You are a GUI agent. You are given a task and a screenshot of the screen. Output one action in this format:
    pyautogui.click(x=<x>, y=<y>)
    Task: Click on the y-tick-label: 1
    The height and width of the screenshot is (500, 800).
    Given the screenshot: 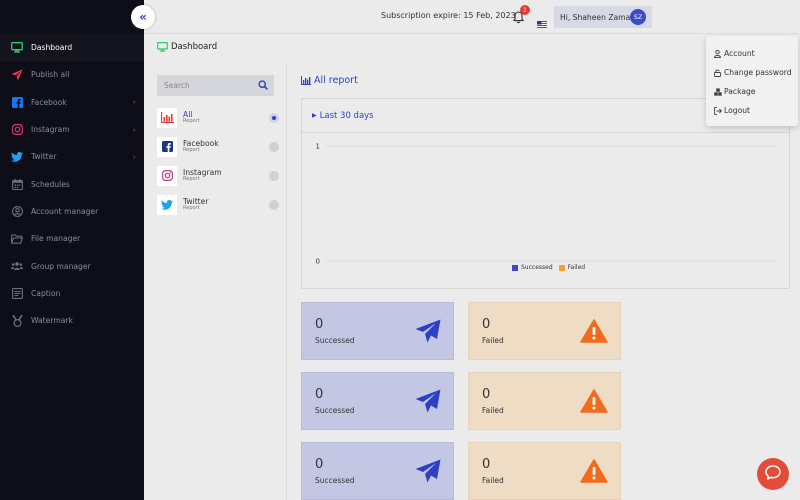 What is the action you would take?
    pyautogui.click(x=318, y=147)
    